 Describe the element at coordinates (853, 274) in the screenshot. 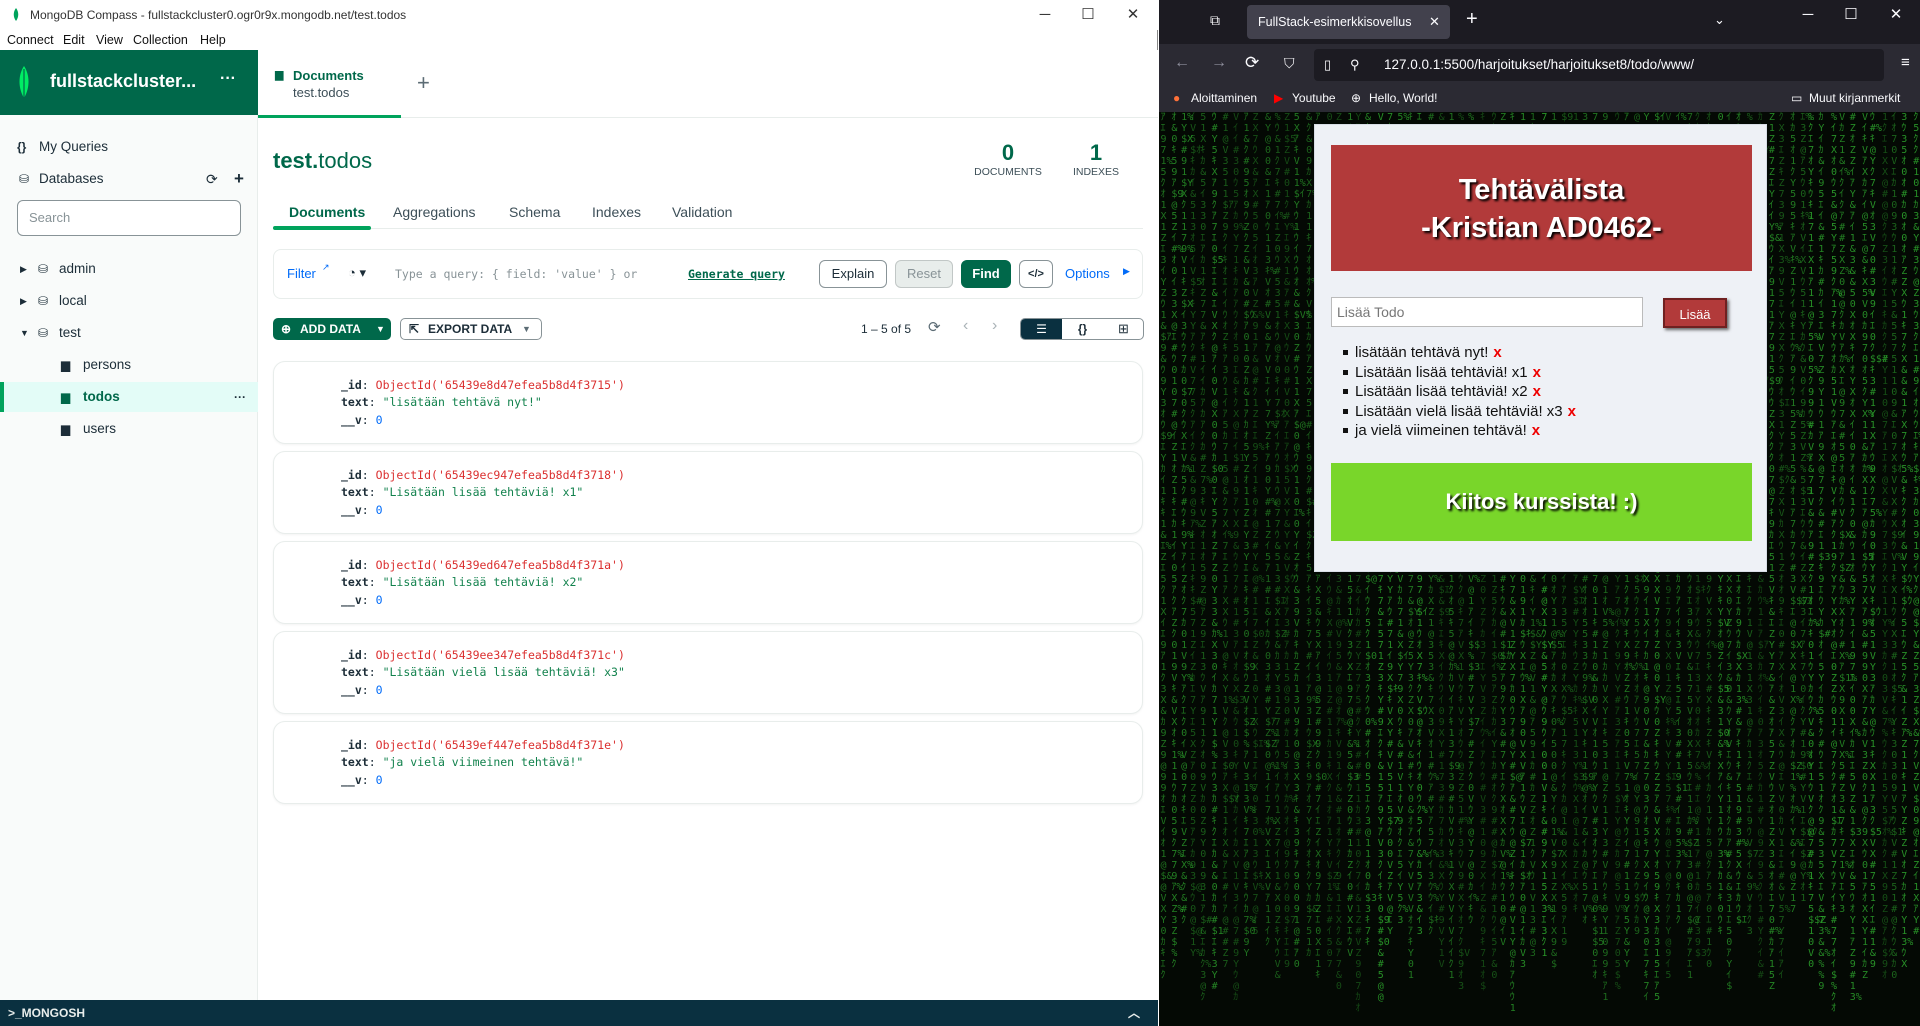

I see `explain-button: Explain` at that location.